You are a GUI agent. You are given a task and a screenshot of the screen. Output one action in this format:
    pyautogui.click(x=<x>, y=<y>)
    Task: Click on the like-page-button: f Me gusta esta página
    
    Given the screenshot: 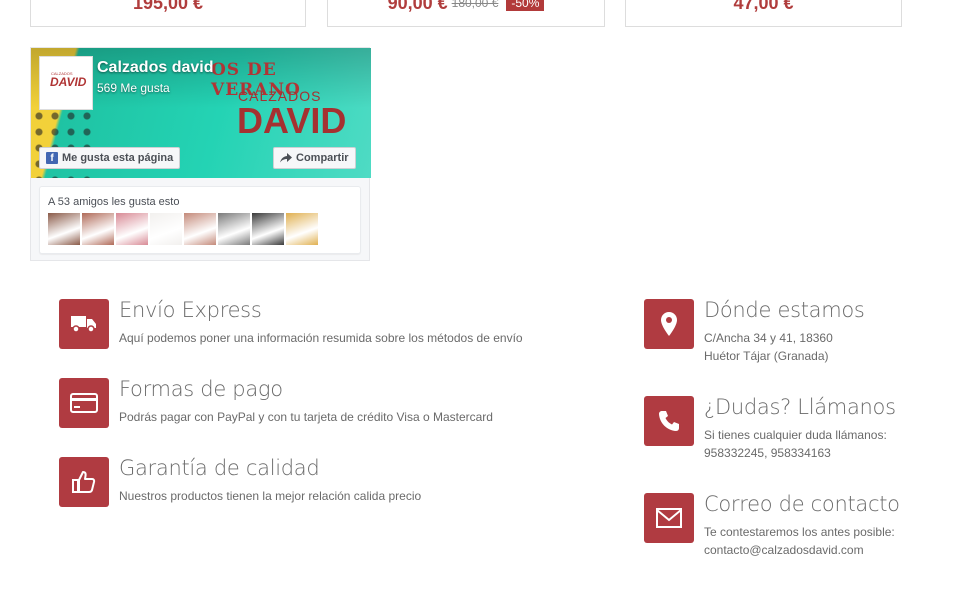 What is the action you would take?
    pyautogui.click(x=110, y=158)
    